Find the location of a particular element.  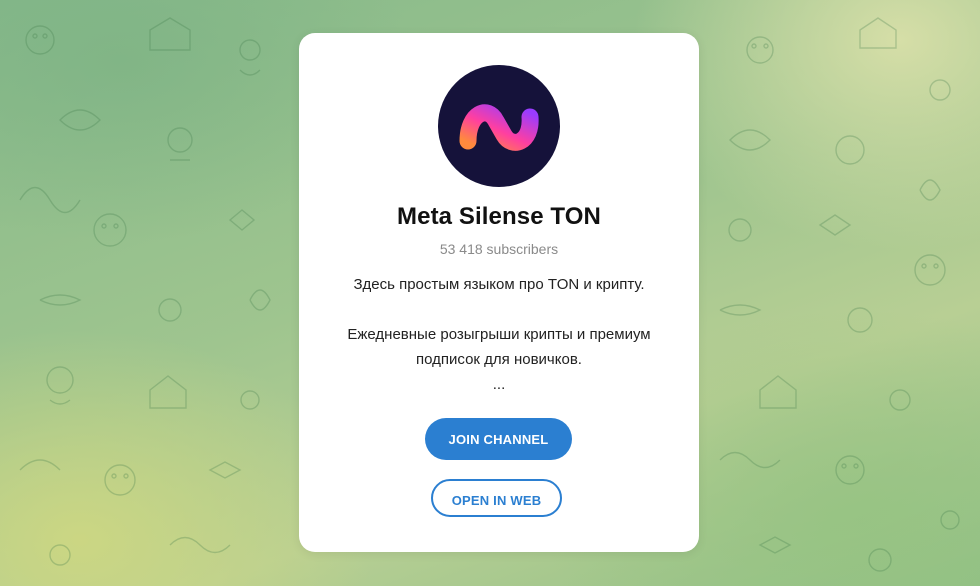

open-in-web-button: OPEN IN WEB is located at coordinates (496, 498).